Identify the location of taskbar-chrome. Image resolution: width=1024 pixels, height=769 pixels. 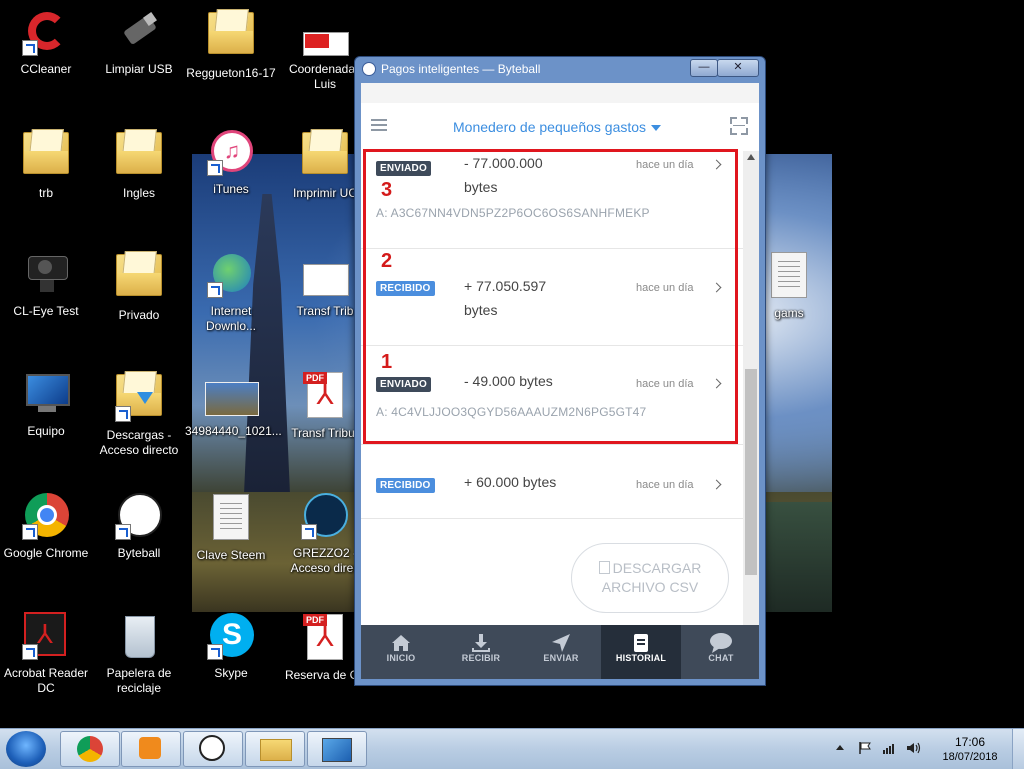
(90, 749).